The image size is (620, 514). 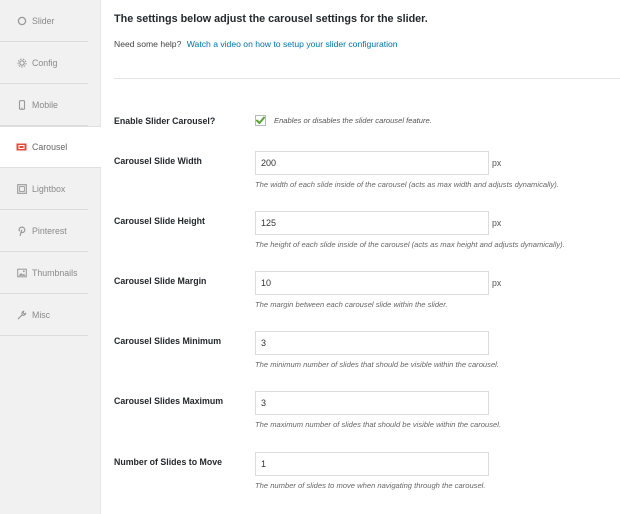 I want to click on tab-carousel: Carousel, so click(x=50, y=147).